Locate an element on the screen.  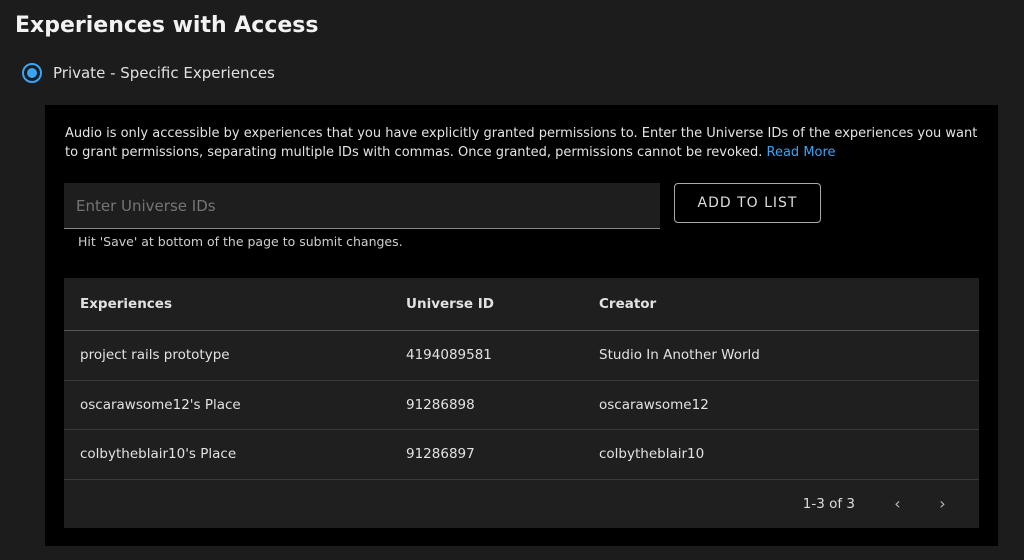
experience-name: project rails prototype is located at coordinates (155, 355).